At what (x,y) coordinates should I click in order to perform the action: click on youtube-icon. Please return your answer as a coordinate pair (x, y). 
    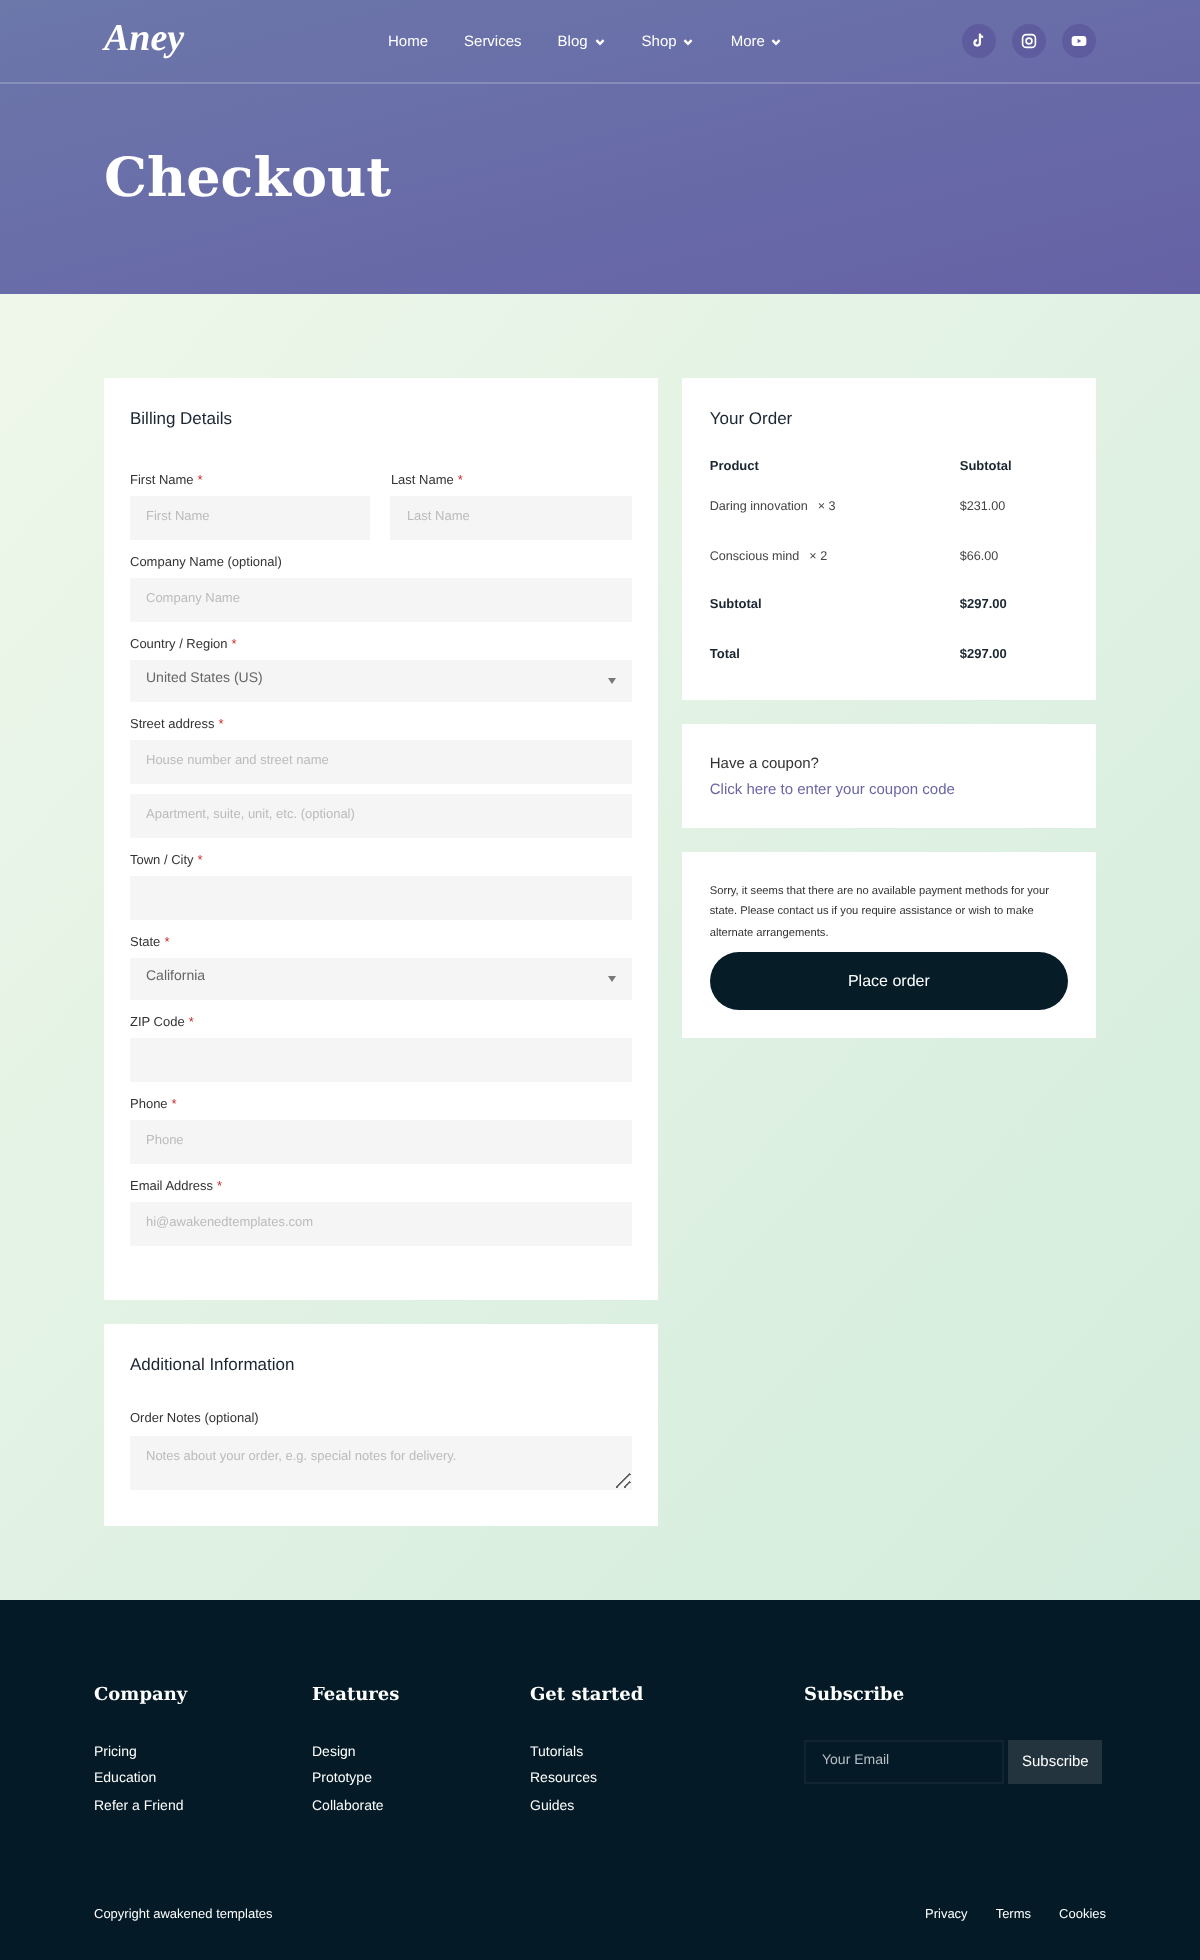
    Looking at the image, I should click on (1079, 41).